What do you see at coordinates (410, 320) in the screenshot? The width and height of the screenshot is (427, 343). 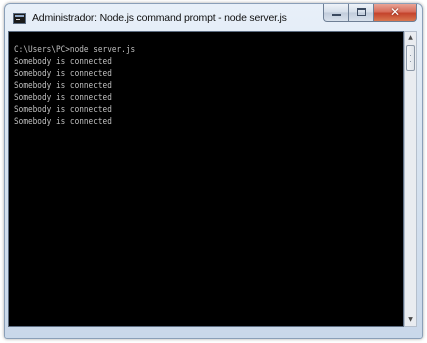 I see `scroll-down-arrow-icon: ▼` at bounding box center [410, 320].